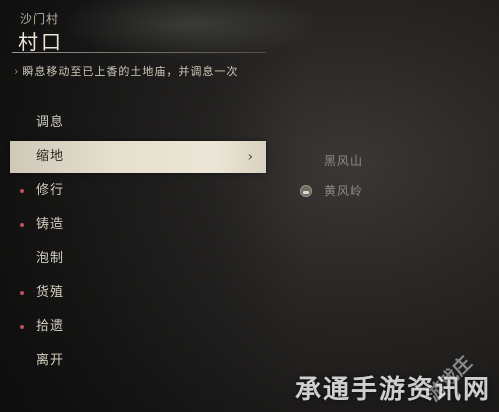 This screenshot has width=499, height=412. I want to click on menu-item-fast-travel: 缩地 ›, so click(138, 157).